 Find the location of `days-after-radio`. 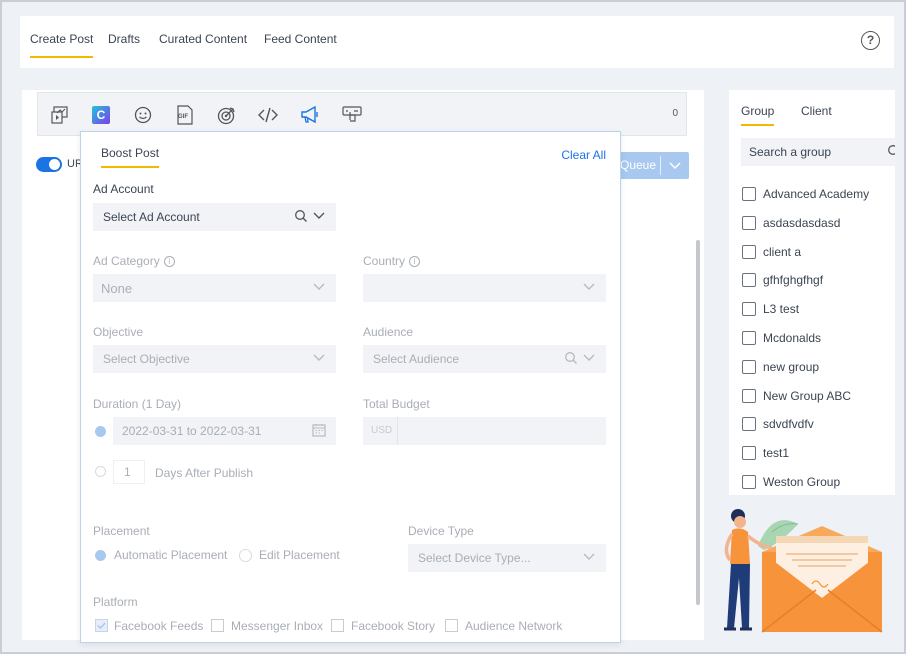

days-after-radio is located at coordinates (100, 471).